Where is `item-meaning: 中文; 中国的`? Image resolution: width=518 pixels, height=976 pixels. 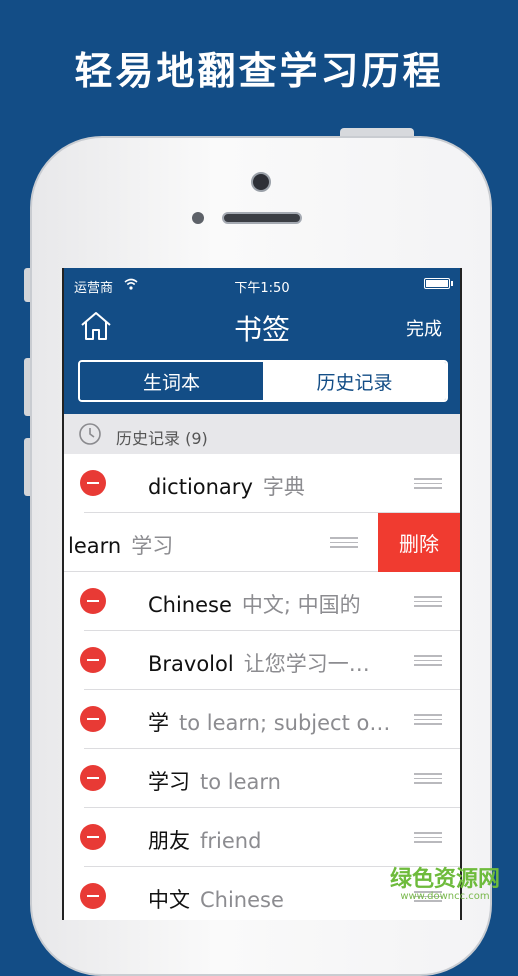
item-meaning: 中文; 中国的 is located at coordinates (301, 605).